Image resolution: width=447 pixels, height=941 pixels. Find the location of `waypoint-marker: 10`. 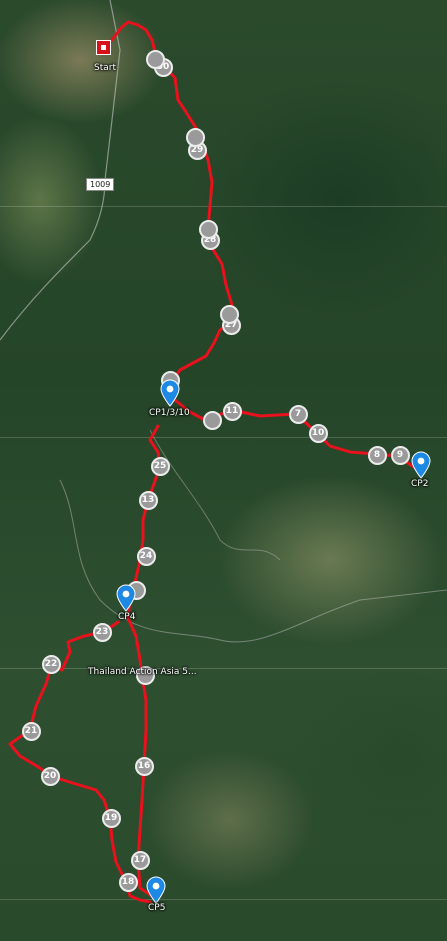

waypoint-marker: 10 is located at coordinates (318, 433).